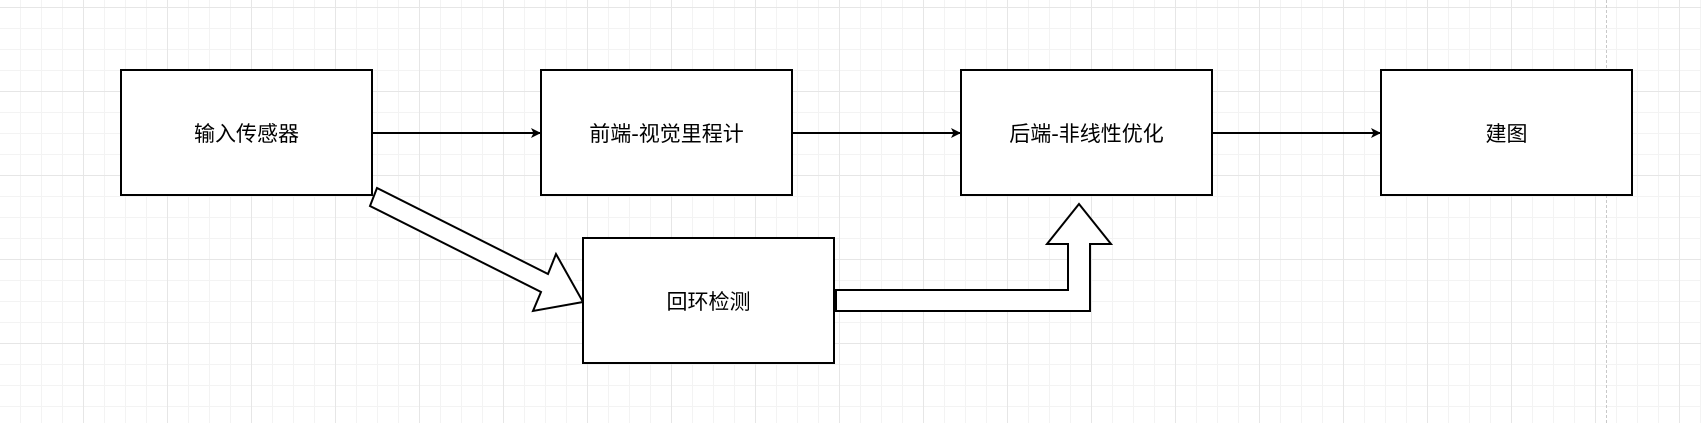 This screenshot has width=1701, height=423. I want to click on node-backend-nonlinear-optimization: 后端-非线性优化, so click(1086, 132).